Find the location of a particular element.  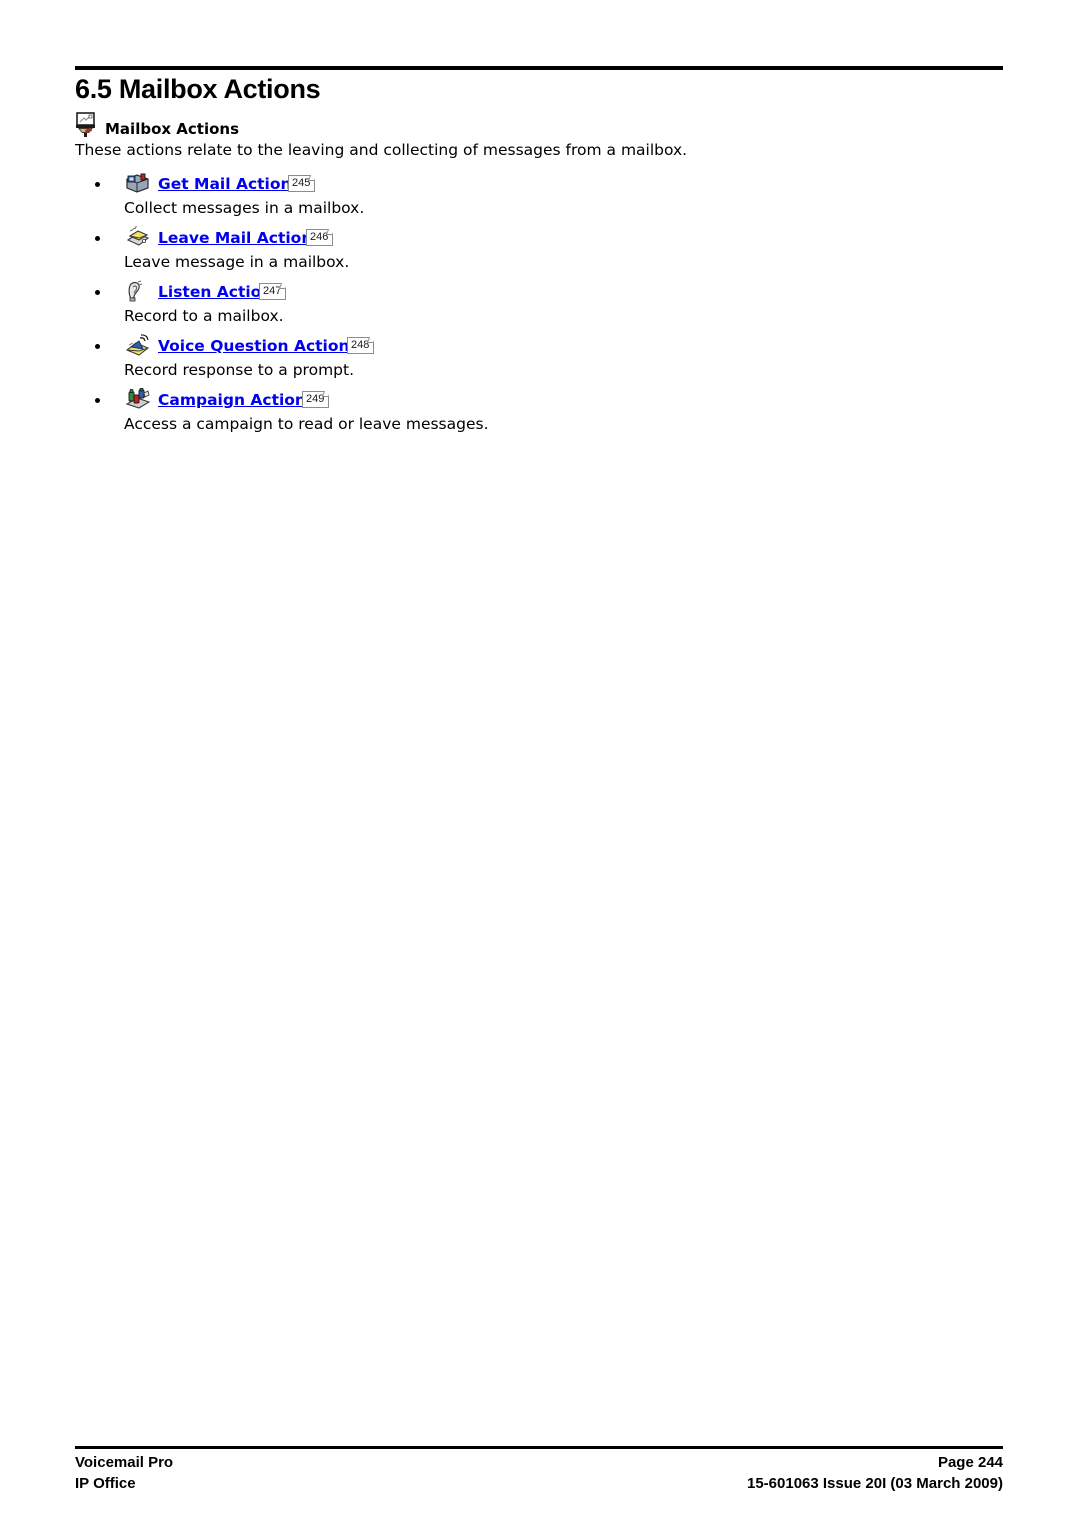

list-item-header: Leave Mail Action 246 is located at coordinates (540, 239).